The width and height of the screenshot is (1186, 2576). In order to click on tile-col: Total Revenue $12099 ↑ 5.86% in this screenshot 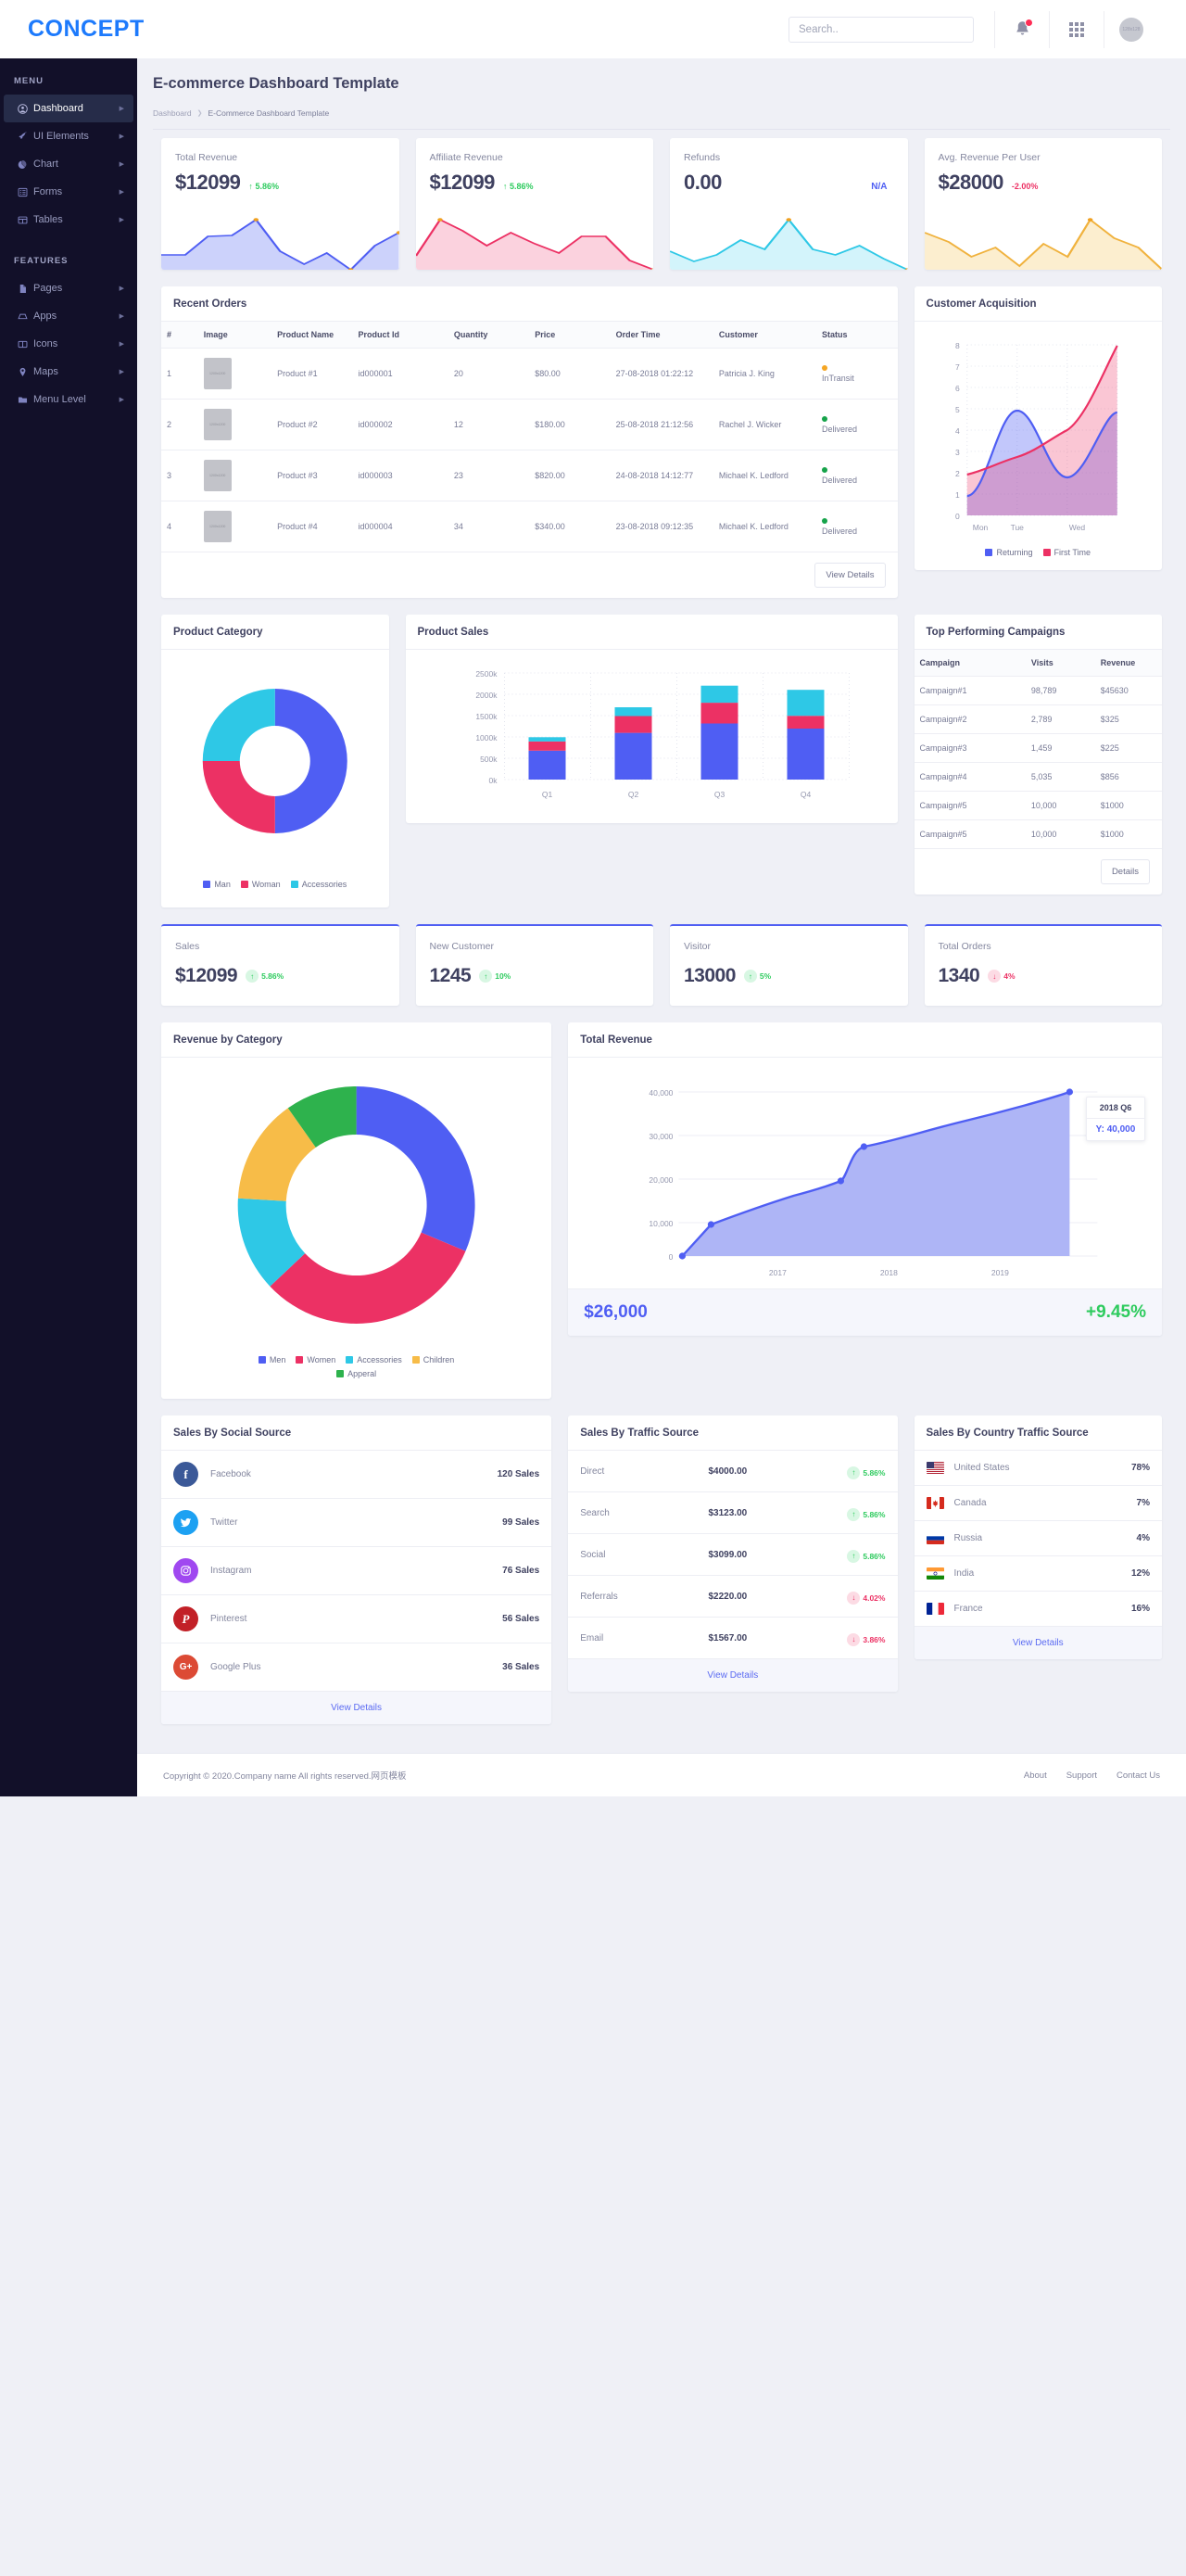, I will do `click(280, 204)`.